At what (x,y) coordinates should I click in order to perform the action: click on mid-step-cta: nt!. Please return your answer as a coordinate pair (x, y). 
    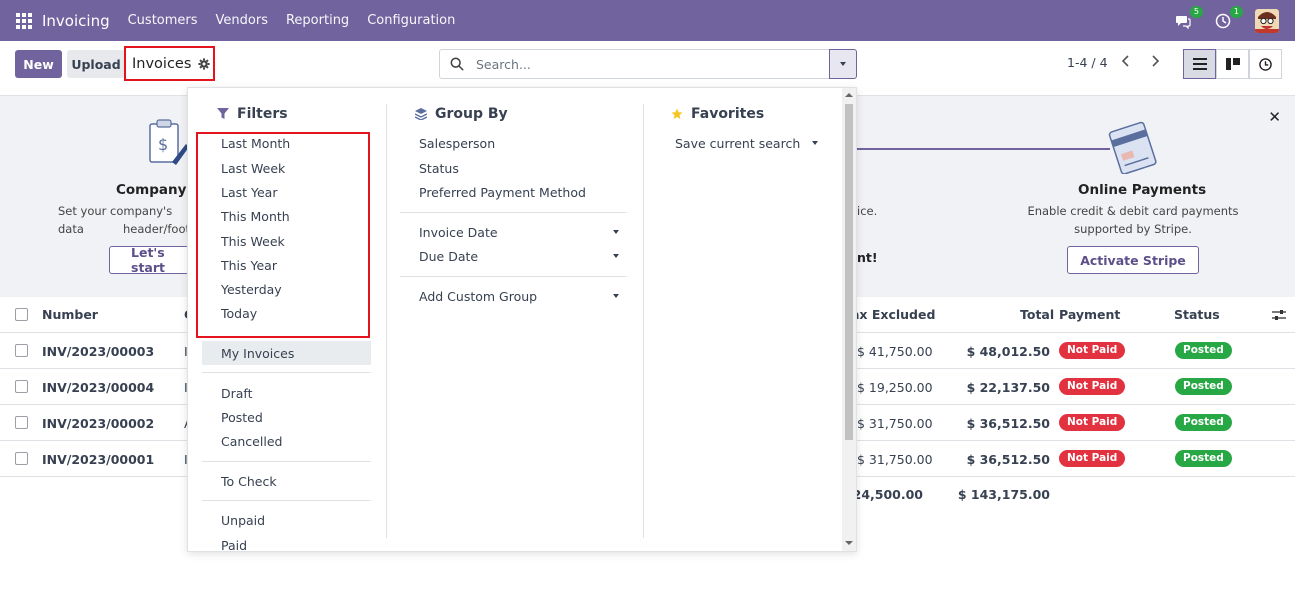
    Looking at the image, I should click on (872, 258).